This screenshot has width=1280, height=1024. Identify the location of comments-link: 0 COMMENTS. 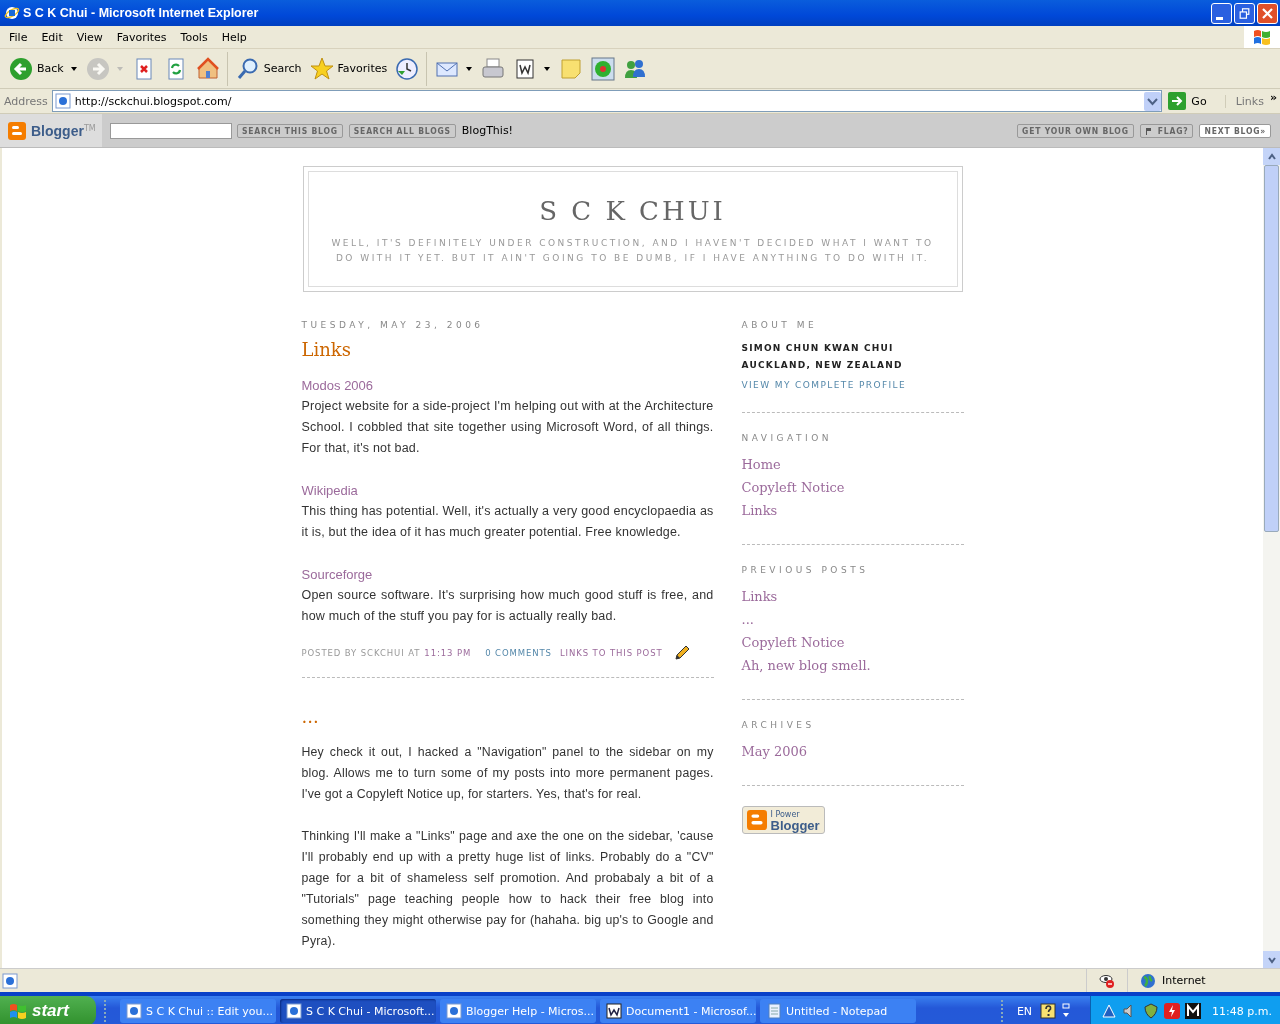
(518, 653).